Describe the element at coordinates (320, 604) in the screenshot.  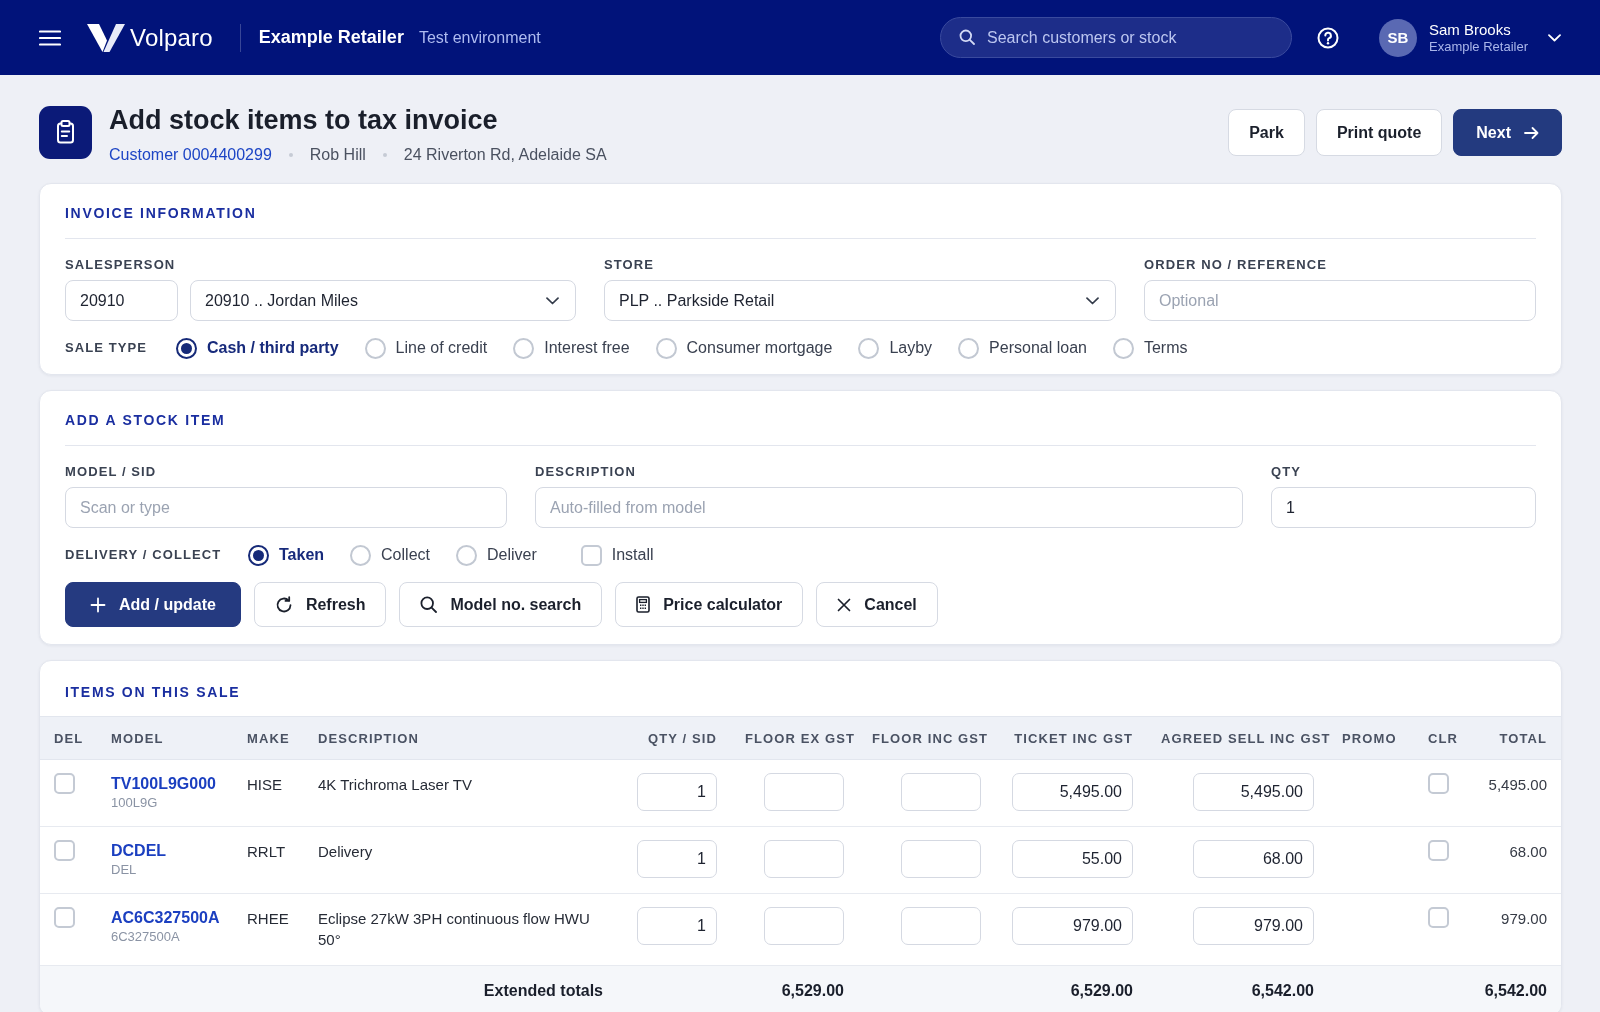
I see `refresh-button: Refresh` at that location.